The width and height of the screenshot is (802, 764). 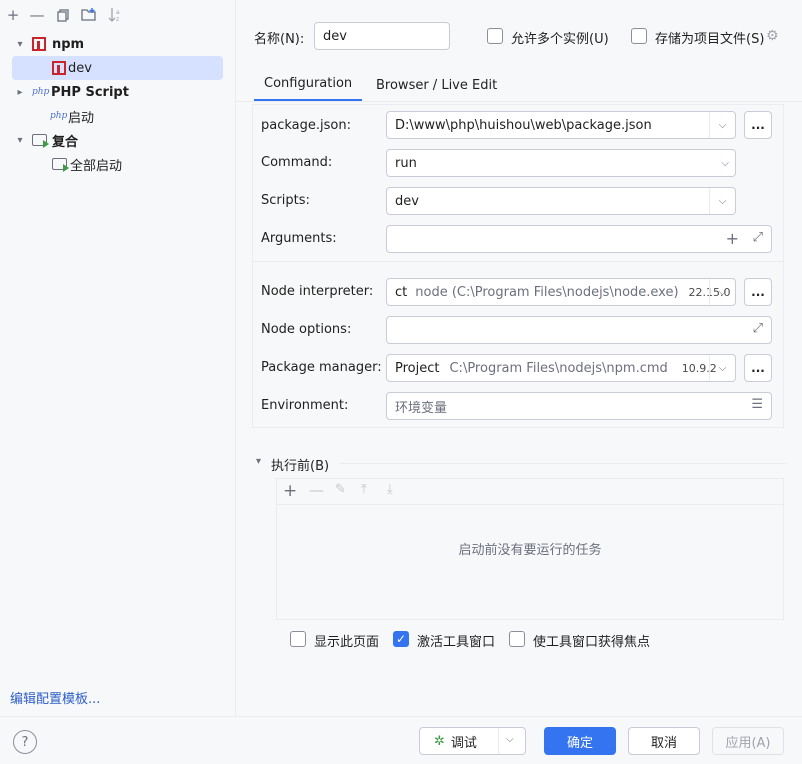 I want to click on scripts-label: Scripts:, so click(x=285, y=200).